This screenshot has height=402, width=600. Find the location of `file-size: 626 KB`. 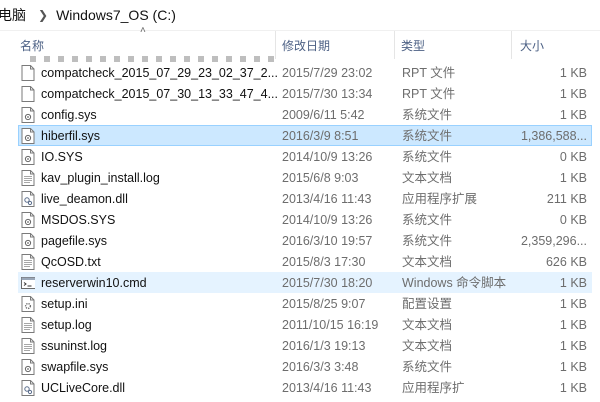

file-size: 626 KB is located at coordinates (566, 262).